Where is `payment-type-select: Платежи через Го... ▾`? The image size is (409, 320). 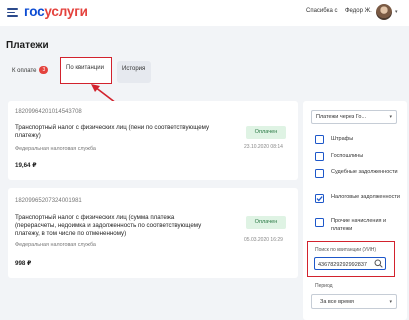 payment-type-select: Платежи через Го... ▾ is located at coordinates (354, 117).